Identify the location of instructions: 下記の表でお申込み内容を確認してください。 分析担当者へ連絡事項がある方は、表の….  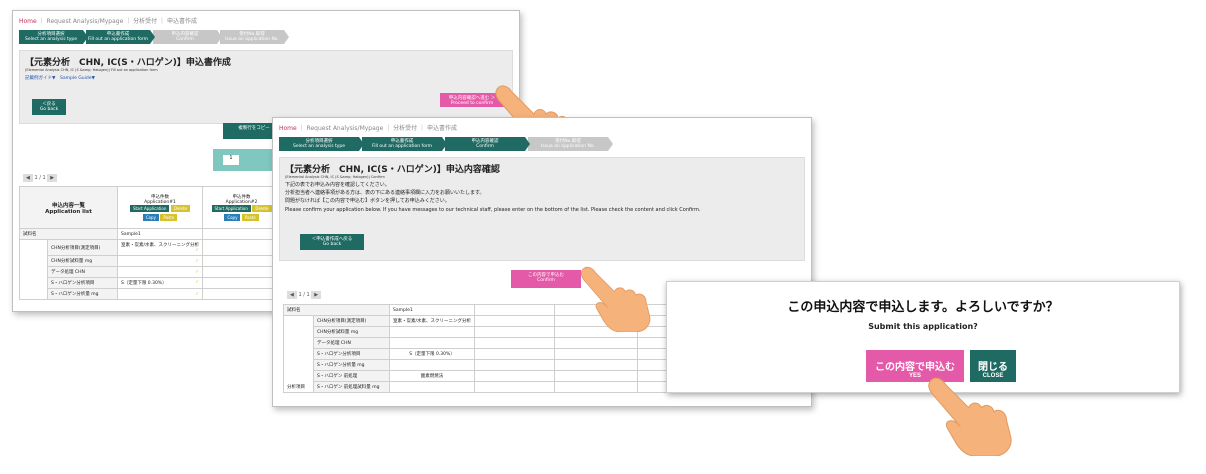
(493, 198).